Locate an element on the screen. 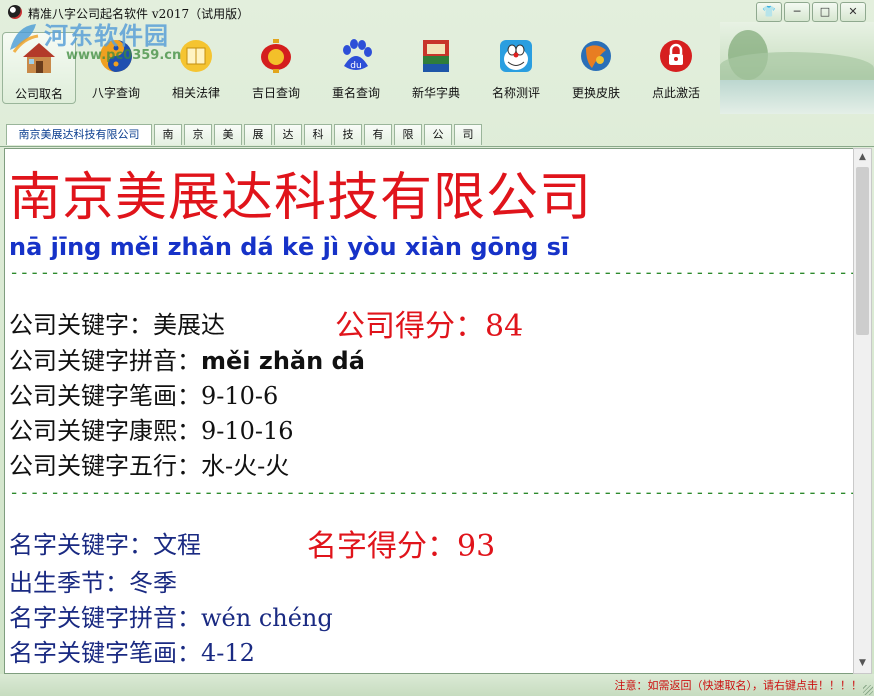 This screenshot has width=874, height=696. toolbar-label: 更换皮肤 is located at coordinates (595, 93).